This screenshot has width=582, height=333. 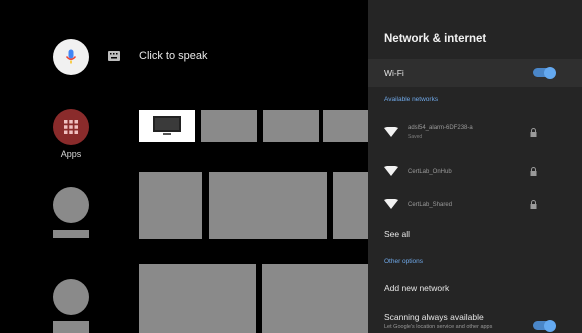 I want to click on network-status: Saved, so click(x=415, y=137).